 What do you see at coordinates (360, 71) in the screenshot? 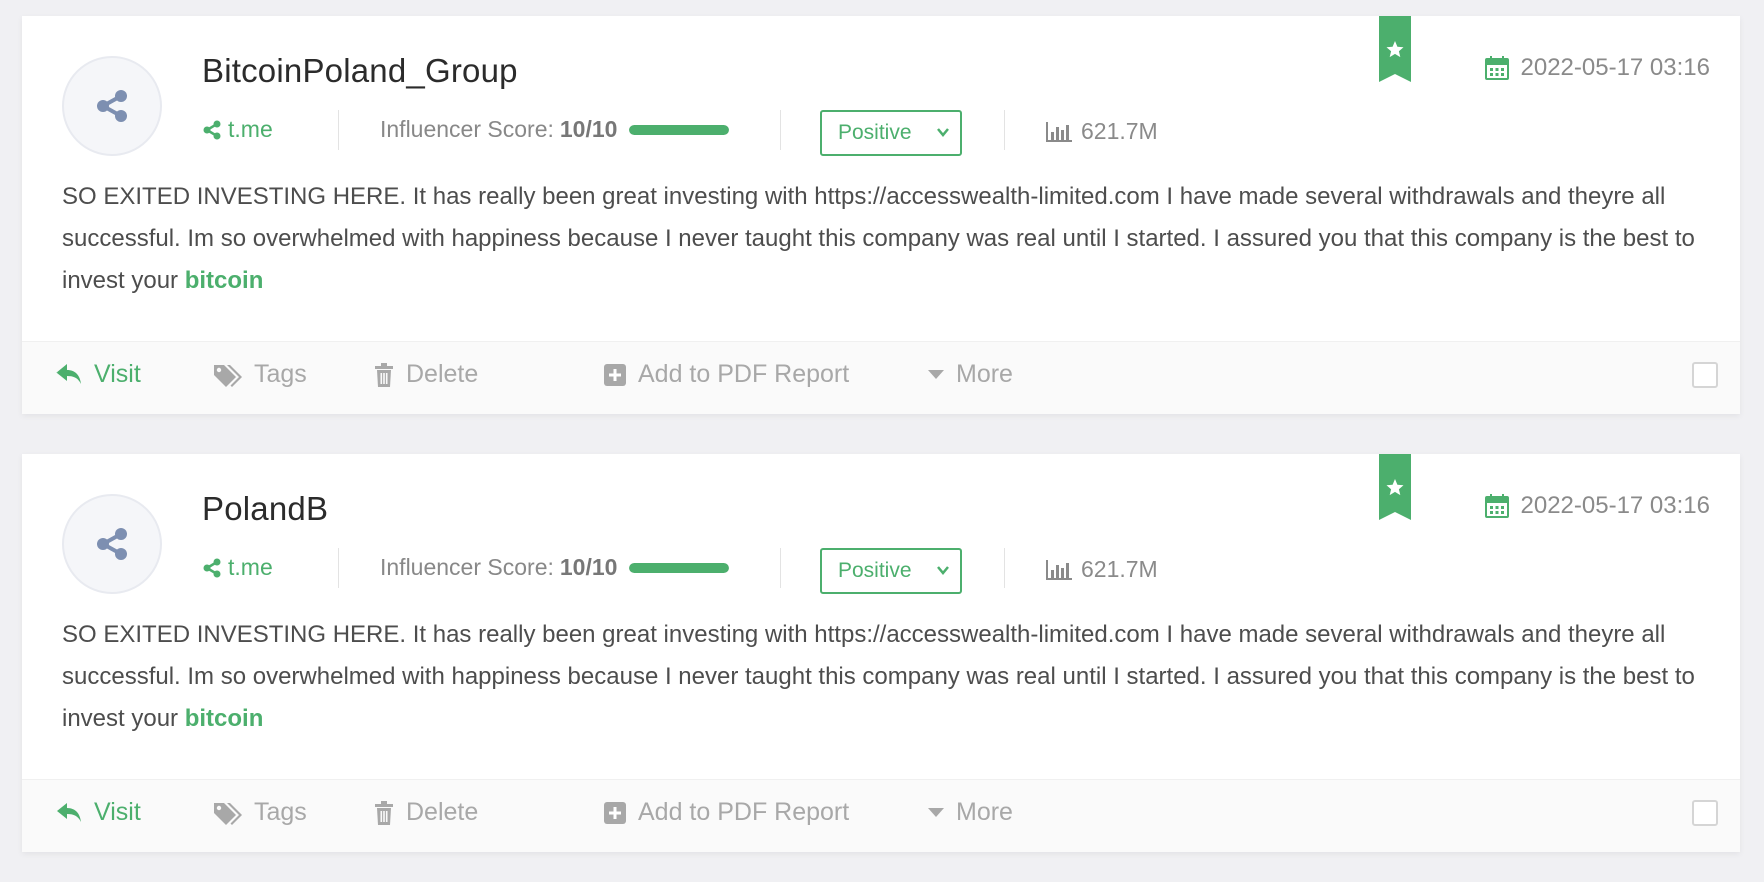
I see `mention-title: BitcoinPoland_Group` at bounding box center [360, 71].